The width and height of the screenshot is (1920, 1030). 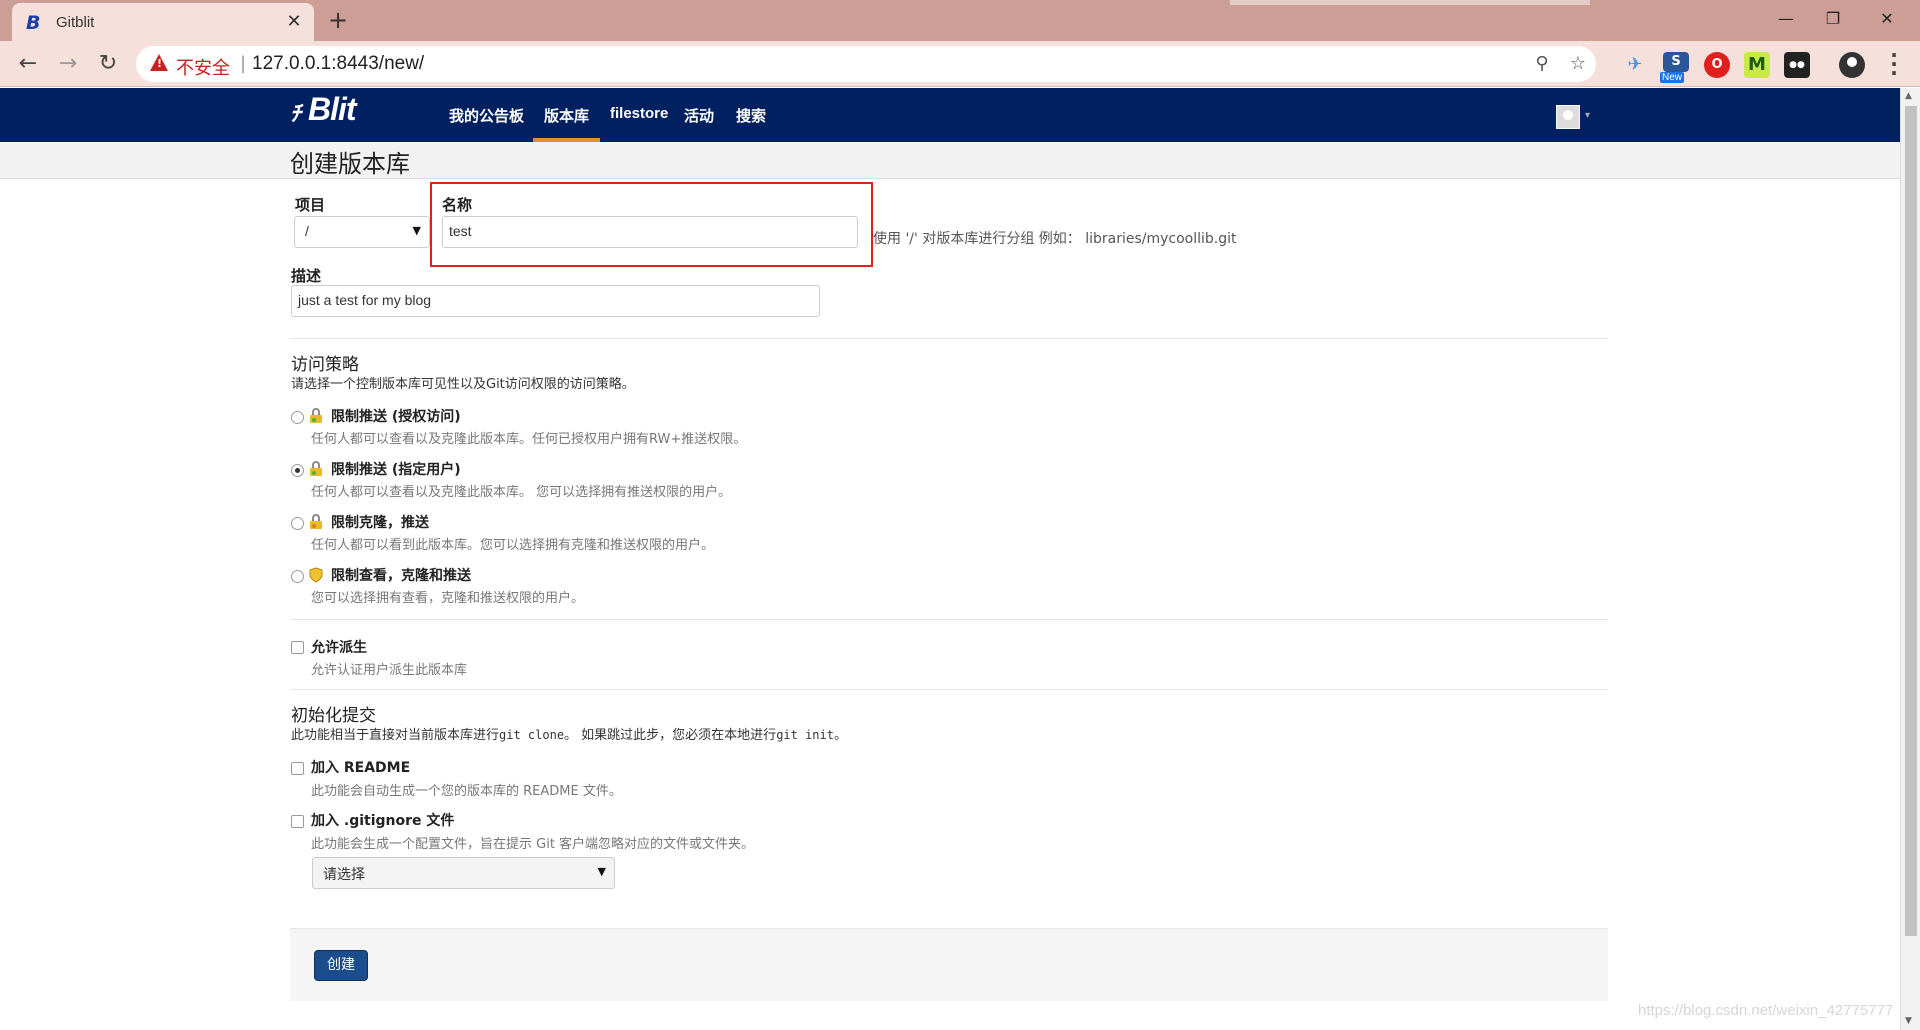 I want to click on new-tab-button: +, so click(x=338, y=21).